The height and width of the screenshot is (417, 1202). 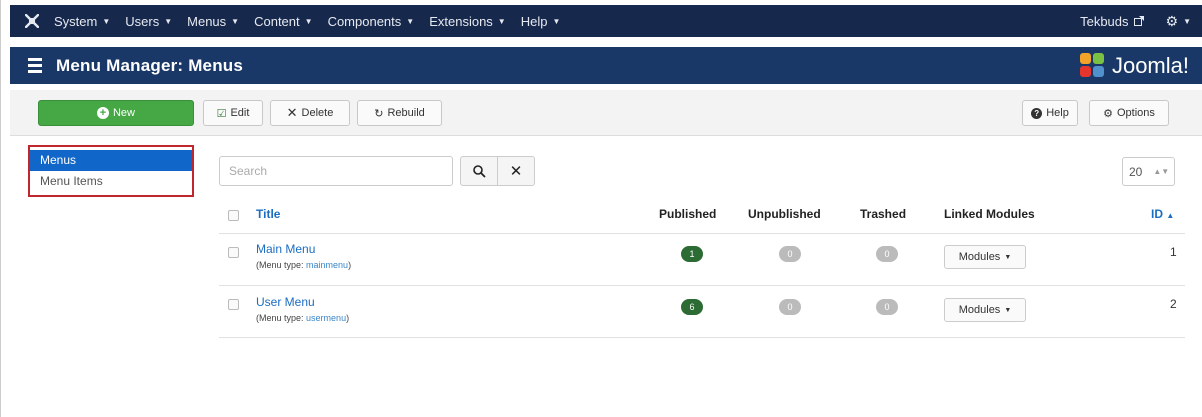 What do you see at coordinates (364, 21) in the screenshot?
I see `nav-menu-label: Components` at bounding box center [364, 21].